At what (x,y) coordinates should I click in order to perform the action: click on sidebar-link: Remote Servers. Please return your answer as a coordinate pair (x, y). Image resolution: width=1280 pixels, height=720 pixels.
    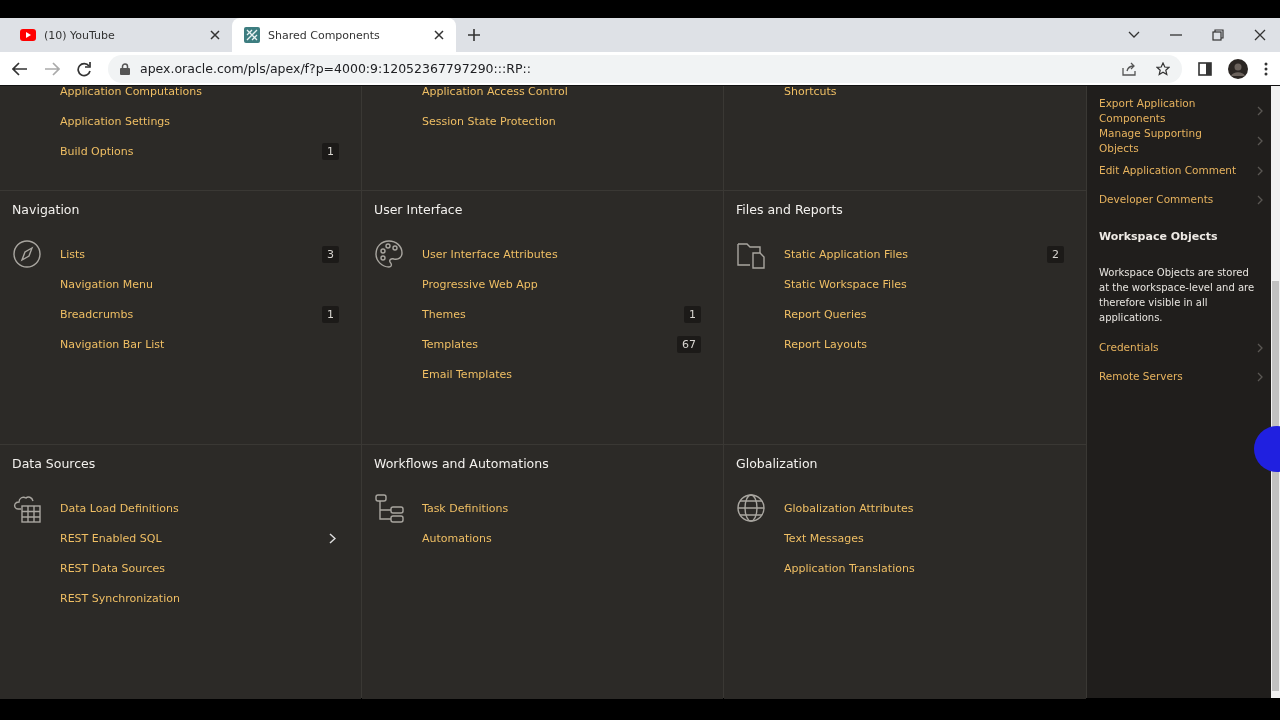
    Looking at the image, I should click on (1141, 376).